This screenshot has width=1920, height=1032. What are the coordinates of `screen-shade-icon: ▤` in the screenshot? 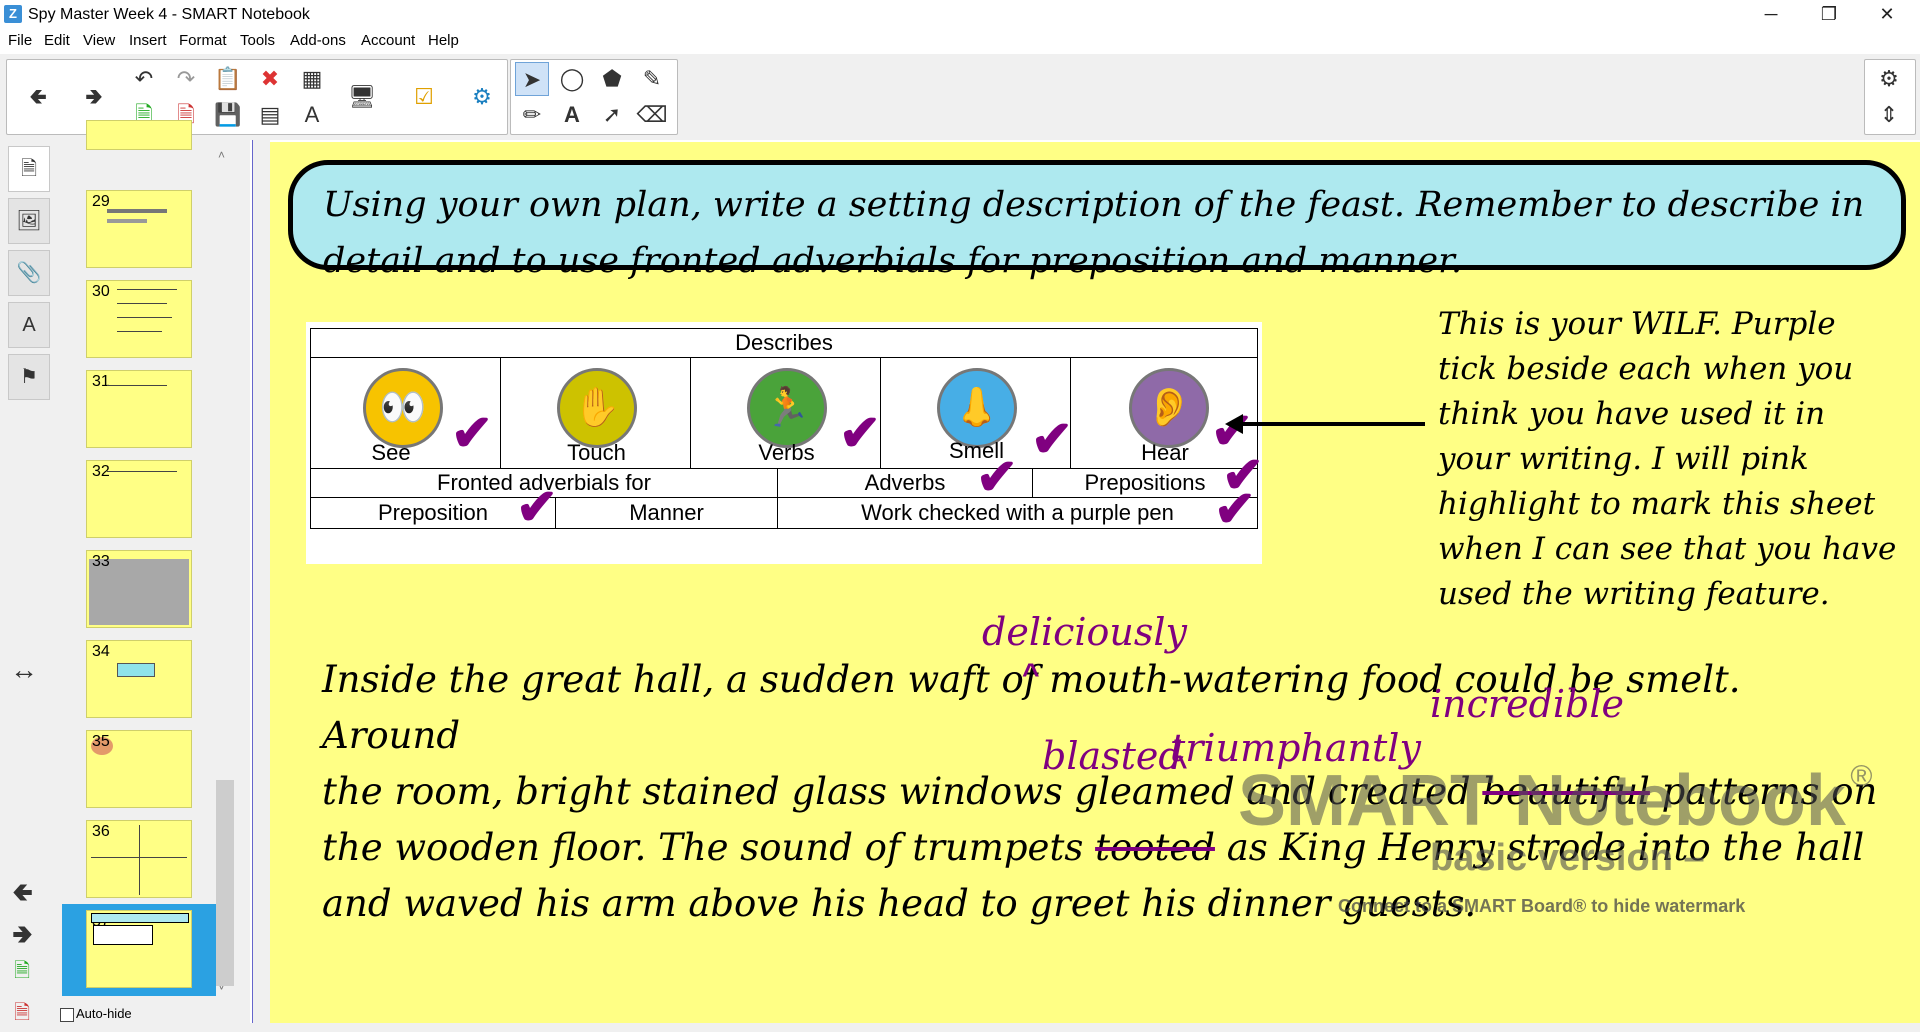 It's located at (270, 115).